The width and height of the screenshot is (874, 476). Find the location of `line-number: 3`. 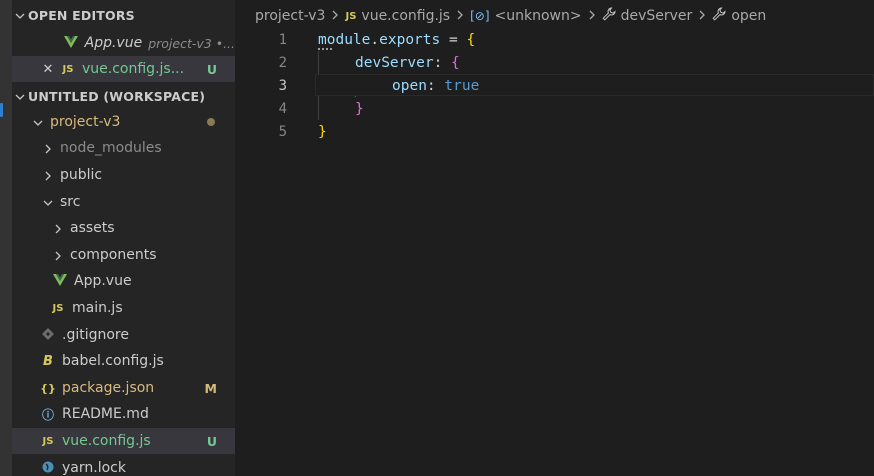

line-number: 3 is located at coordinates (282, 85).